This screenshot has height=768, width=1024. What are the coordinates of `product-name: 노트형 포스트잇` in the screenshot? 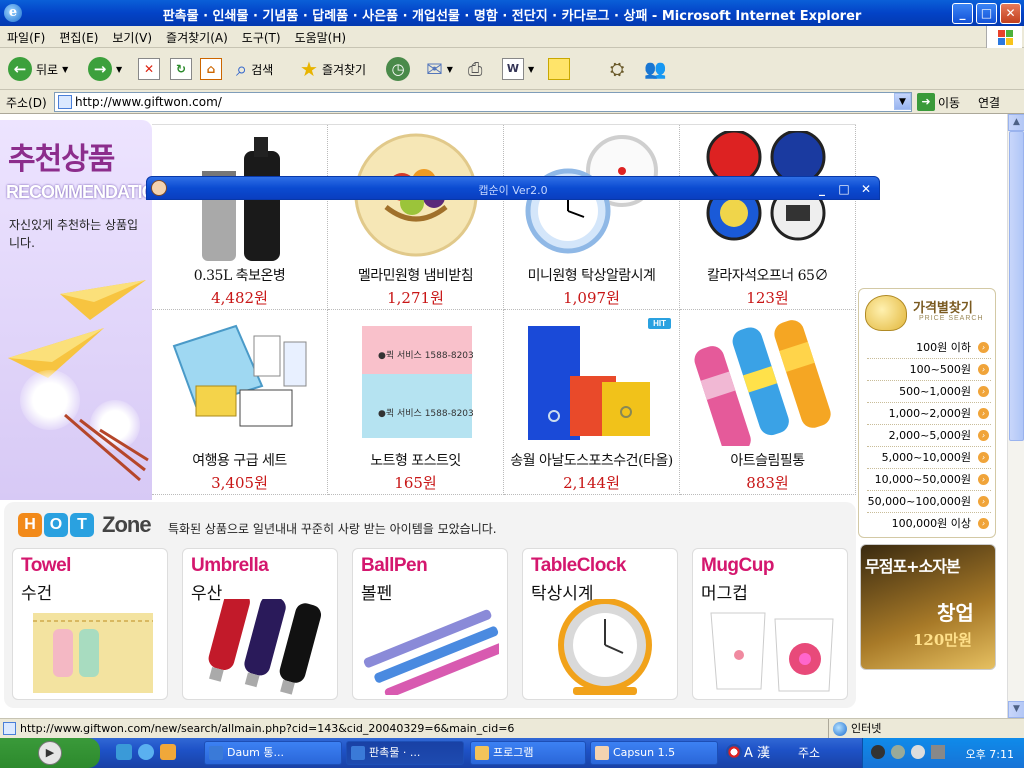 It's located at (415, 461).